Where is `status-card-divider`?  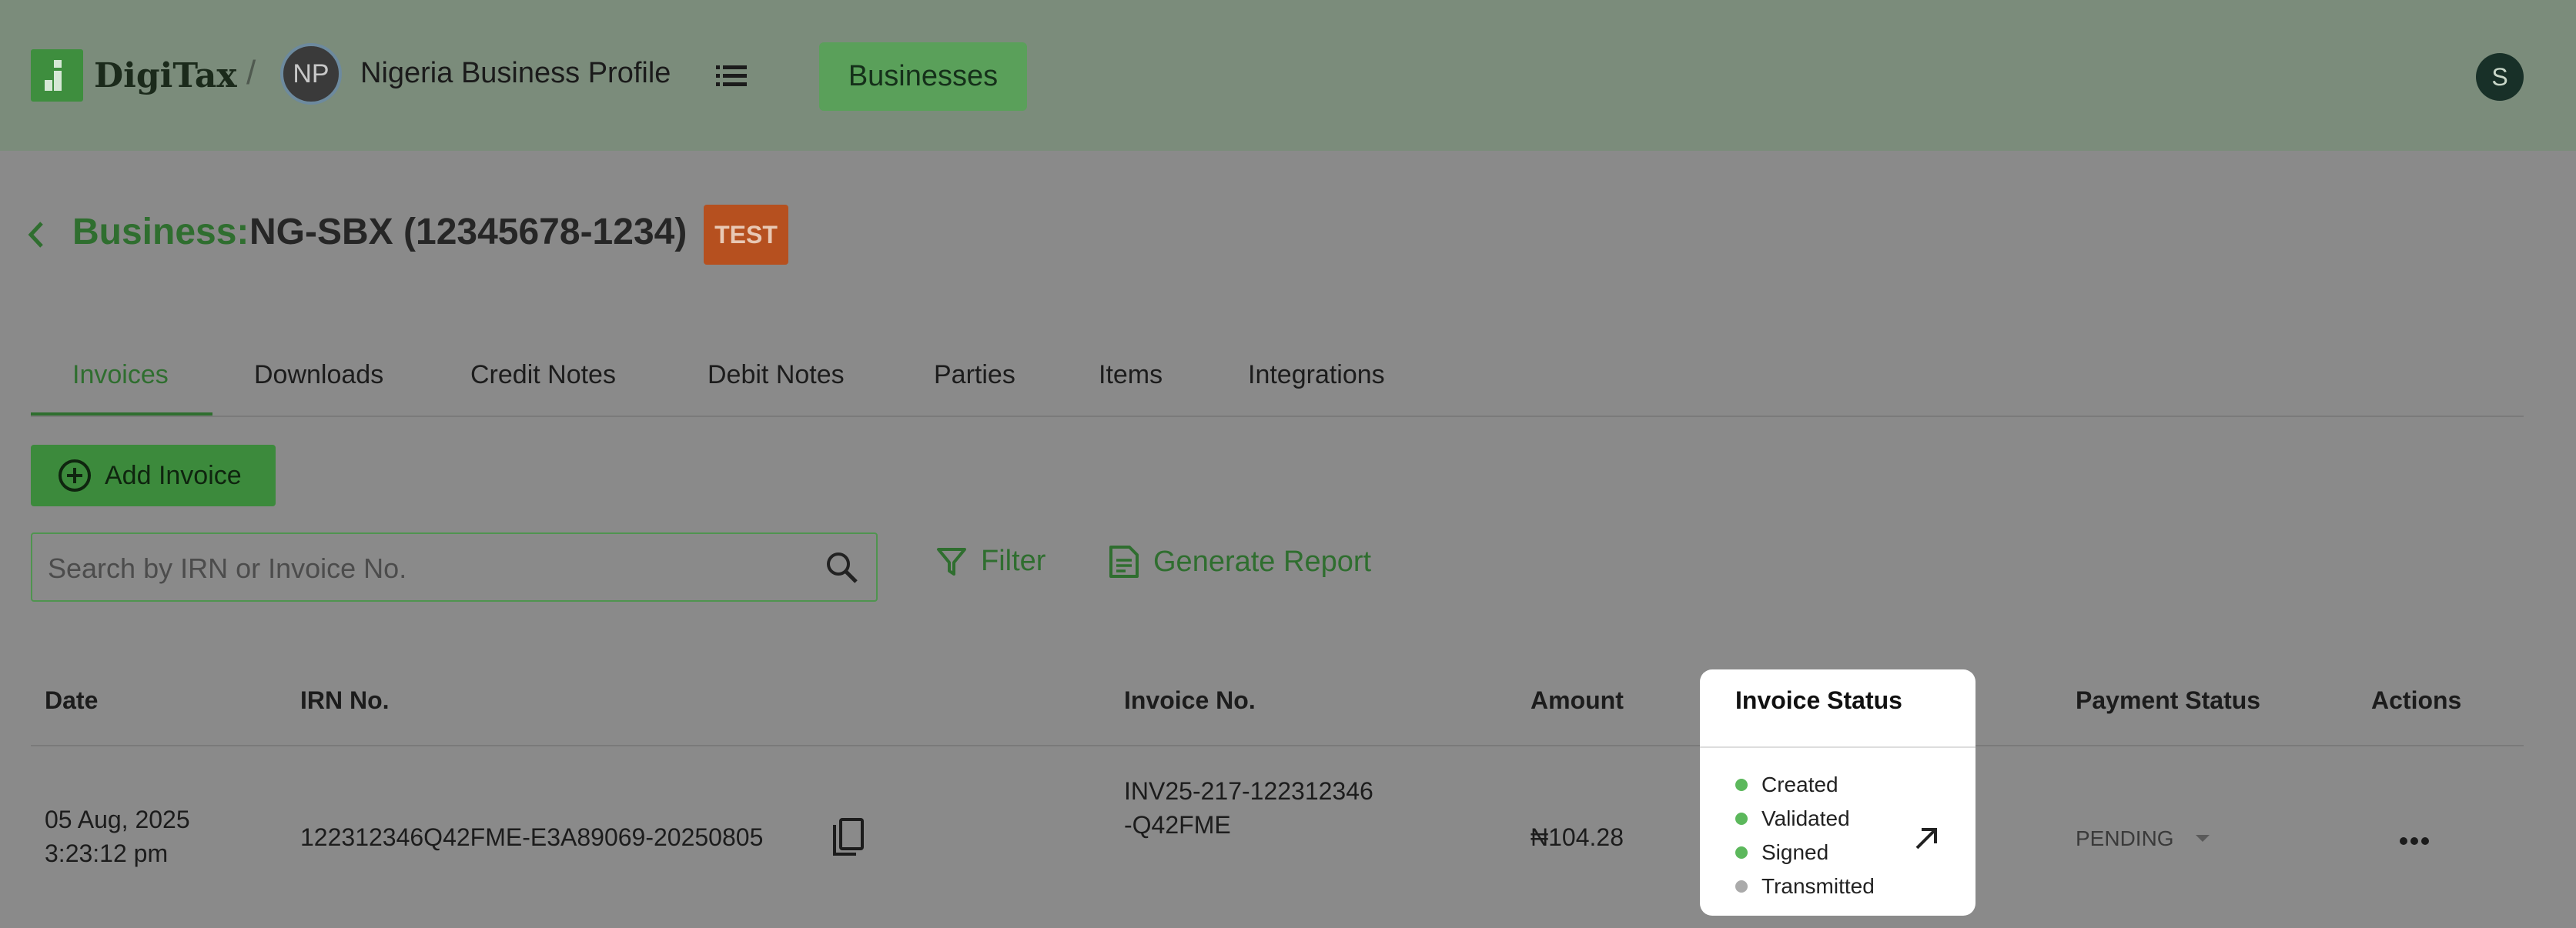
status-card-divider is located at coordinates (1838, 747).